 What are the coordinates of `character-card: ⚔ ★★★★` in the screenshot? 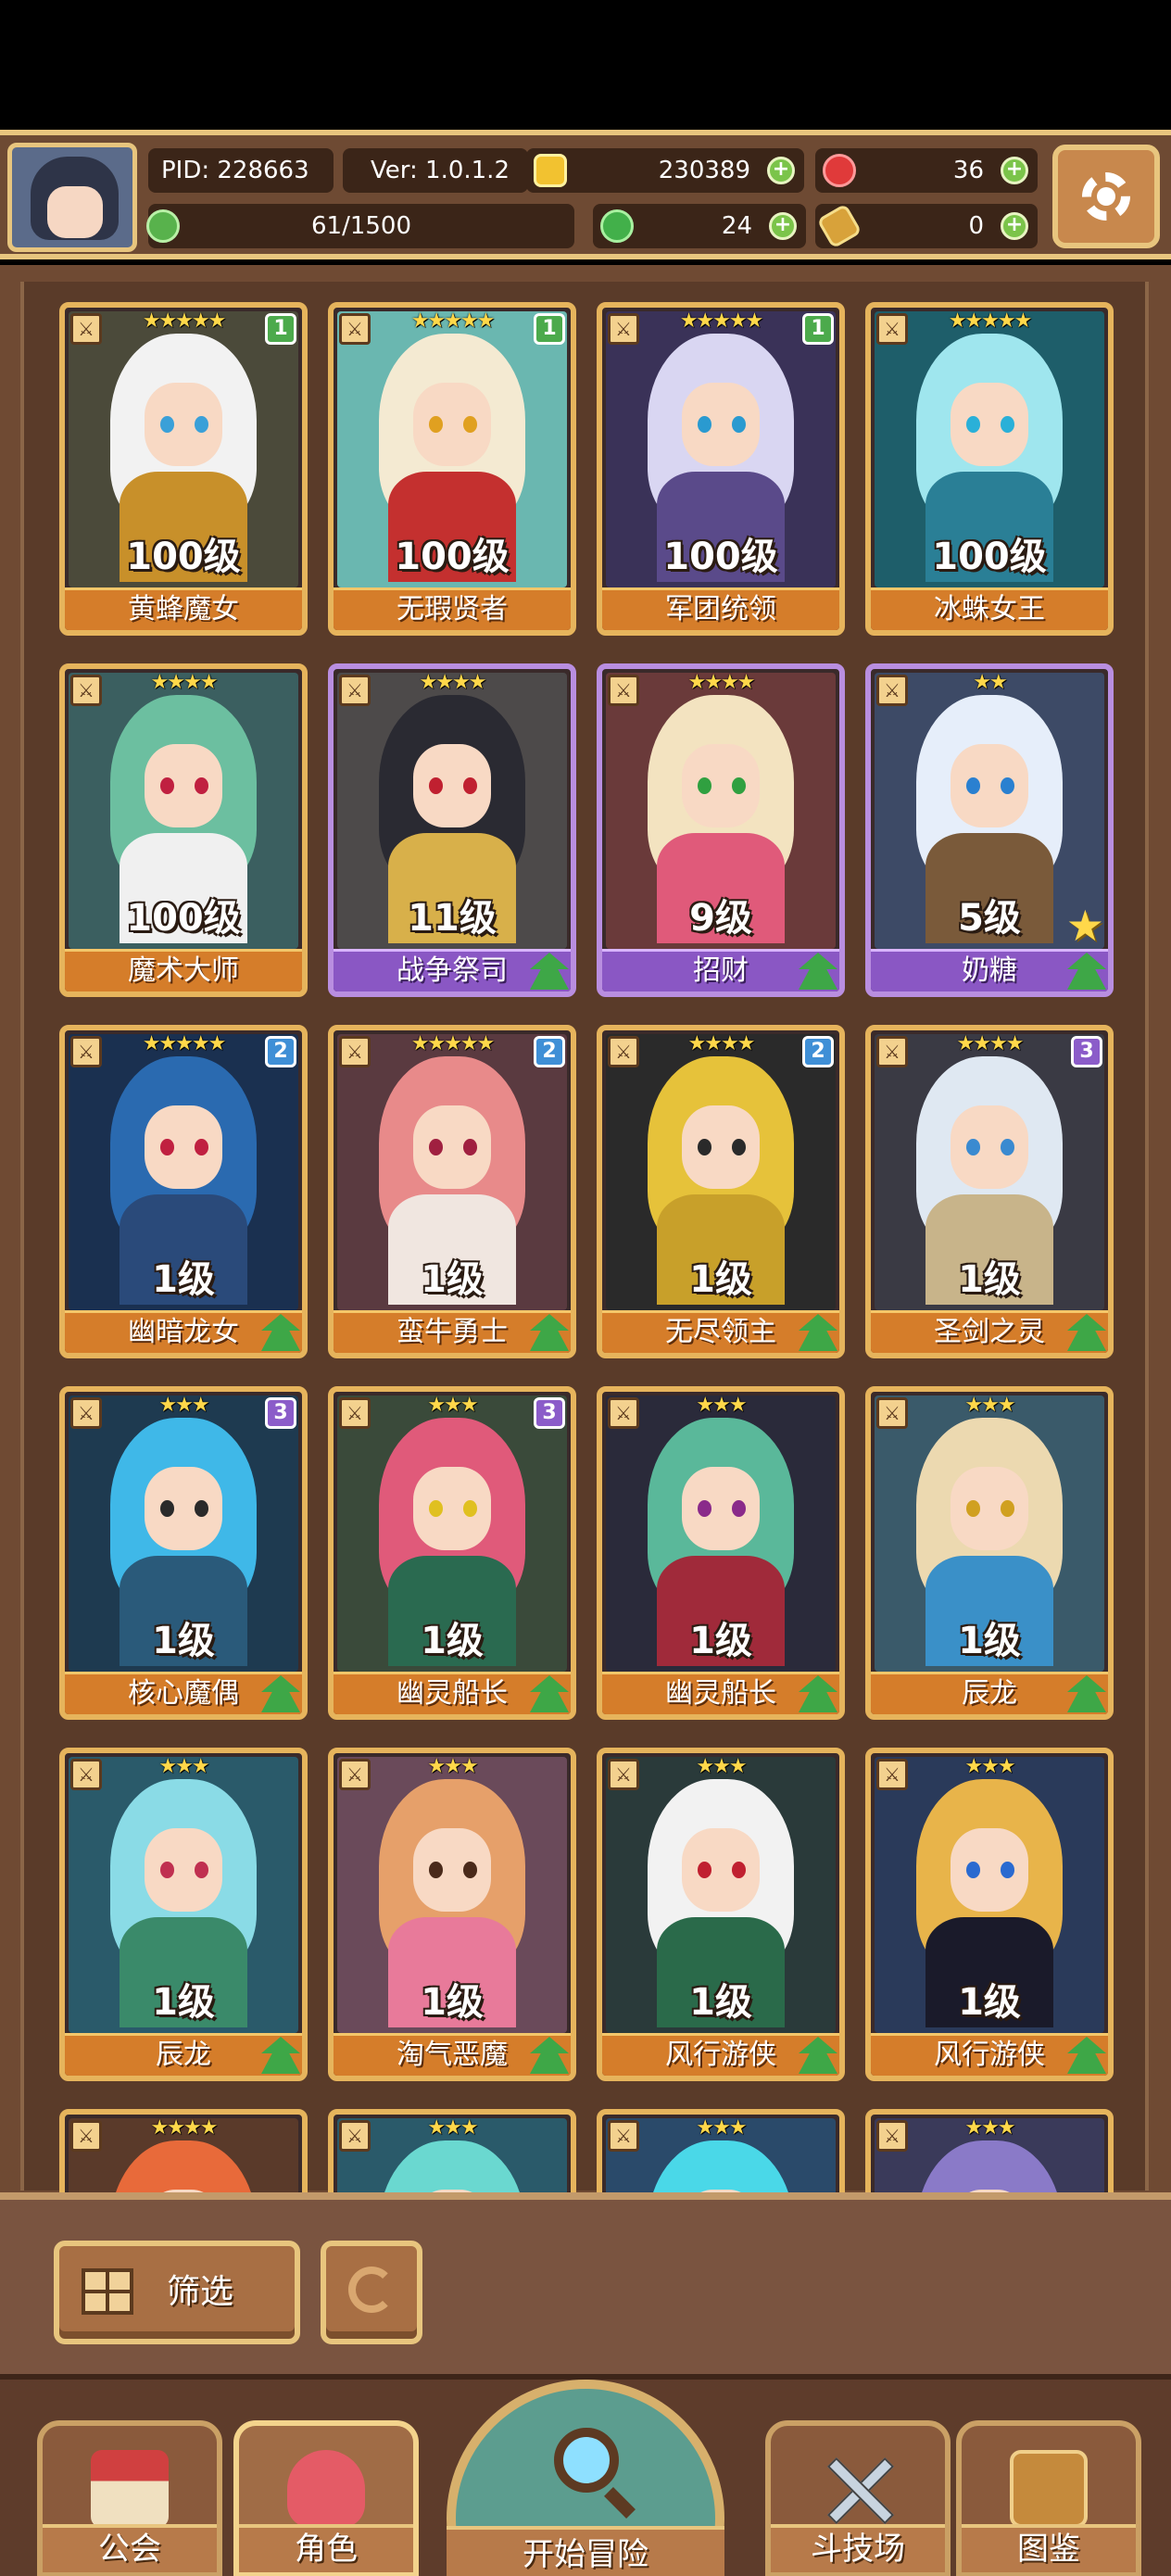 It's located at (184, 2150).